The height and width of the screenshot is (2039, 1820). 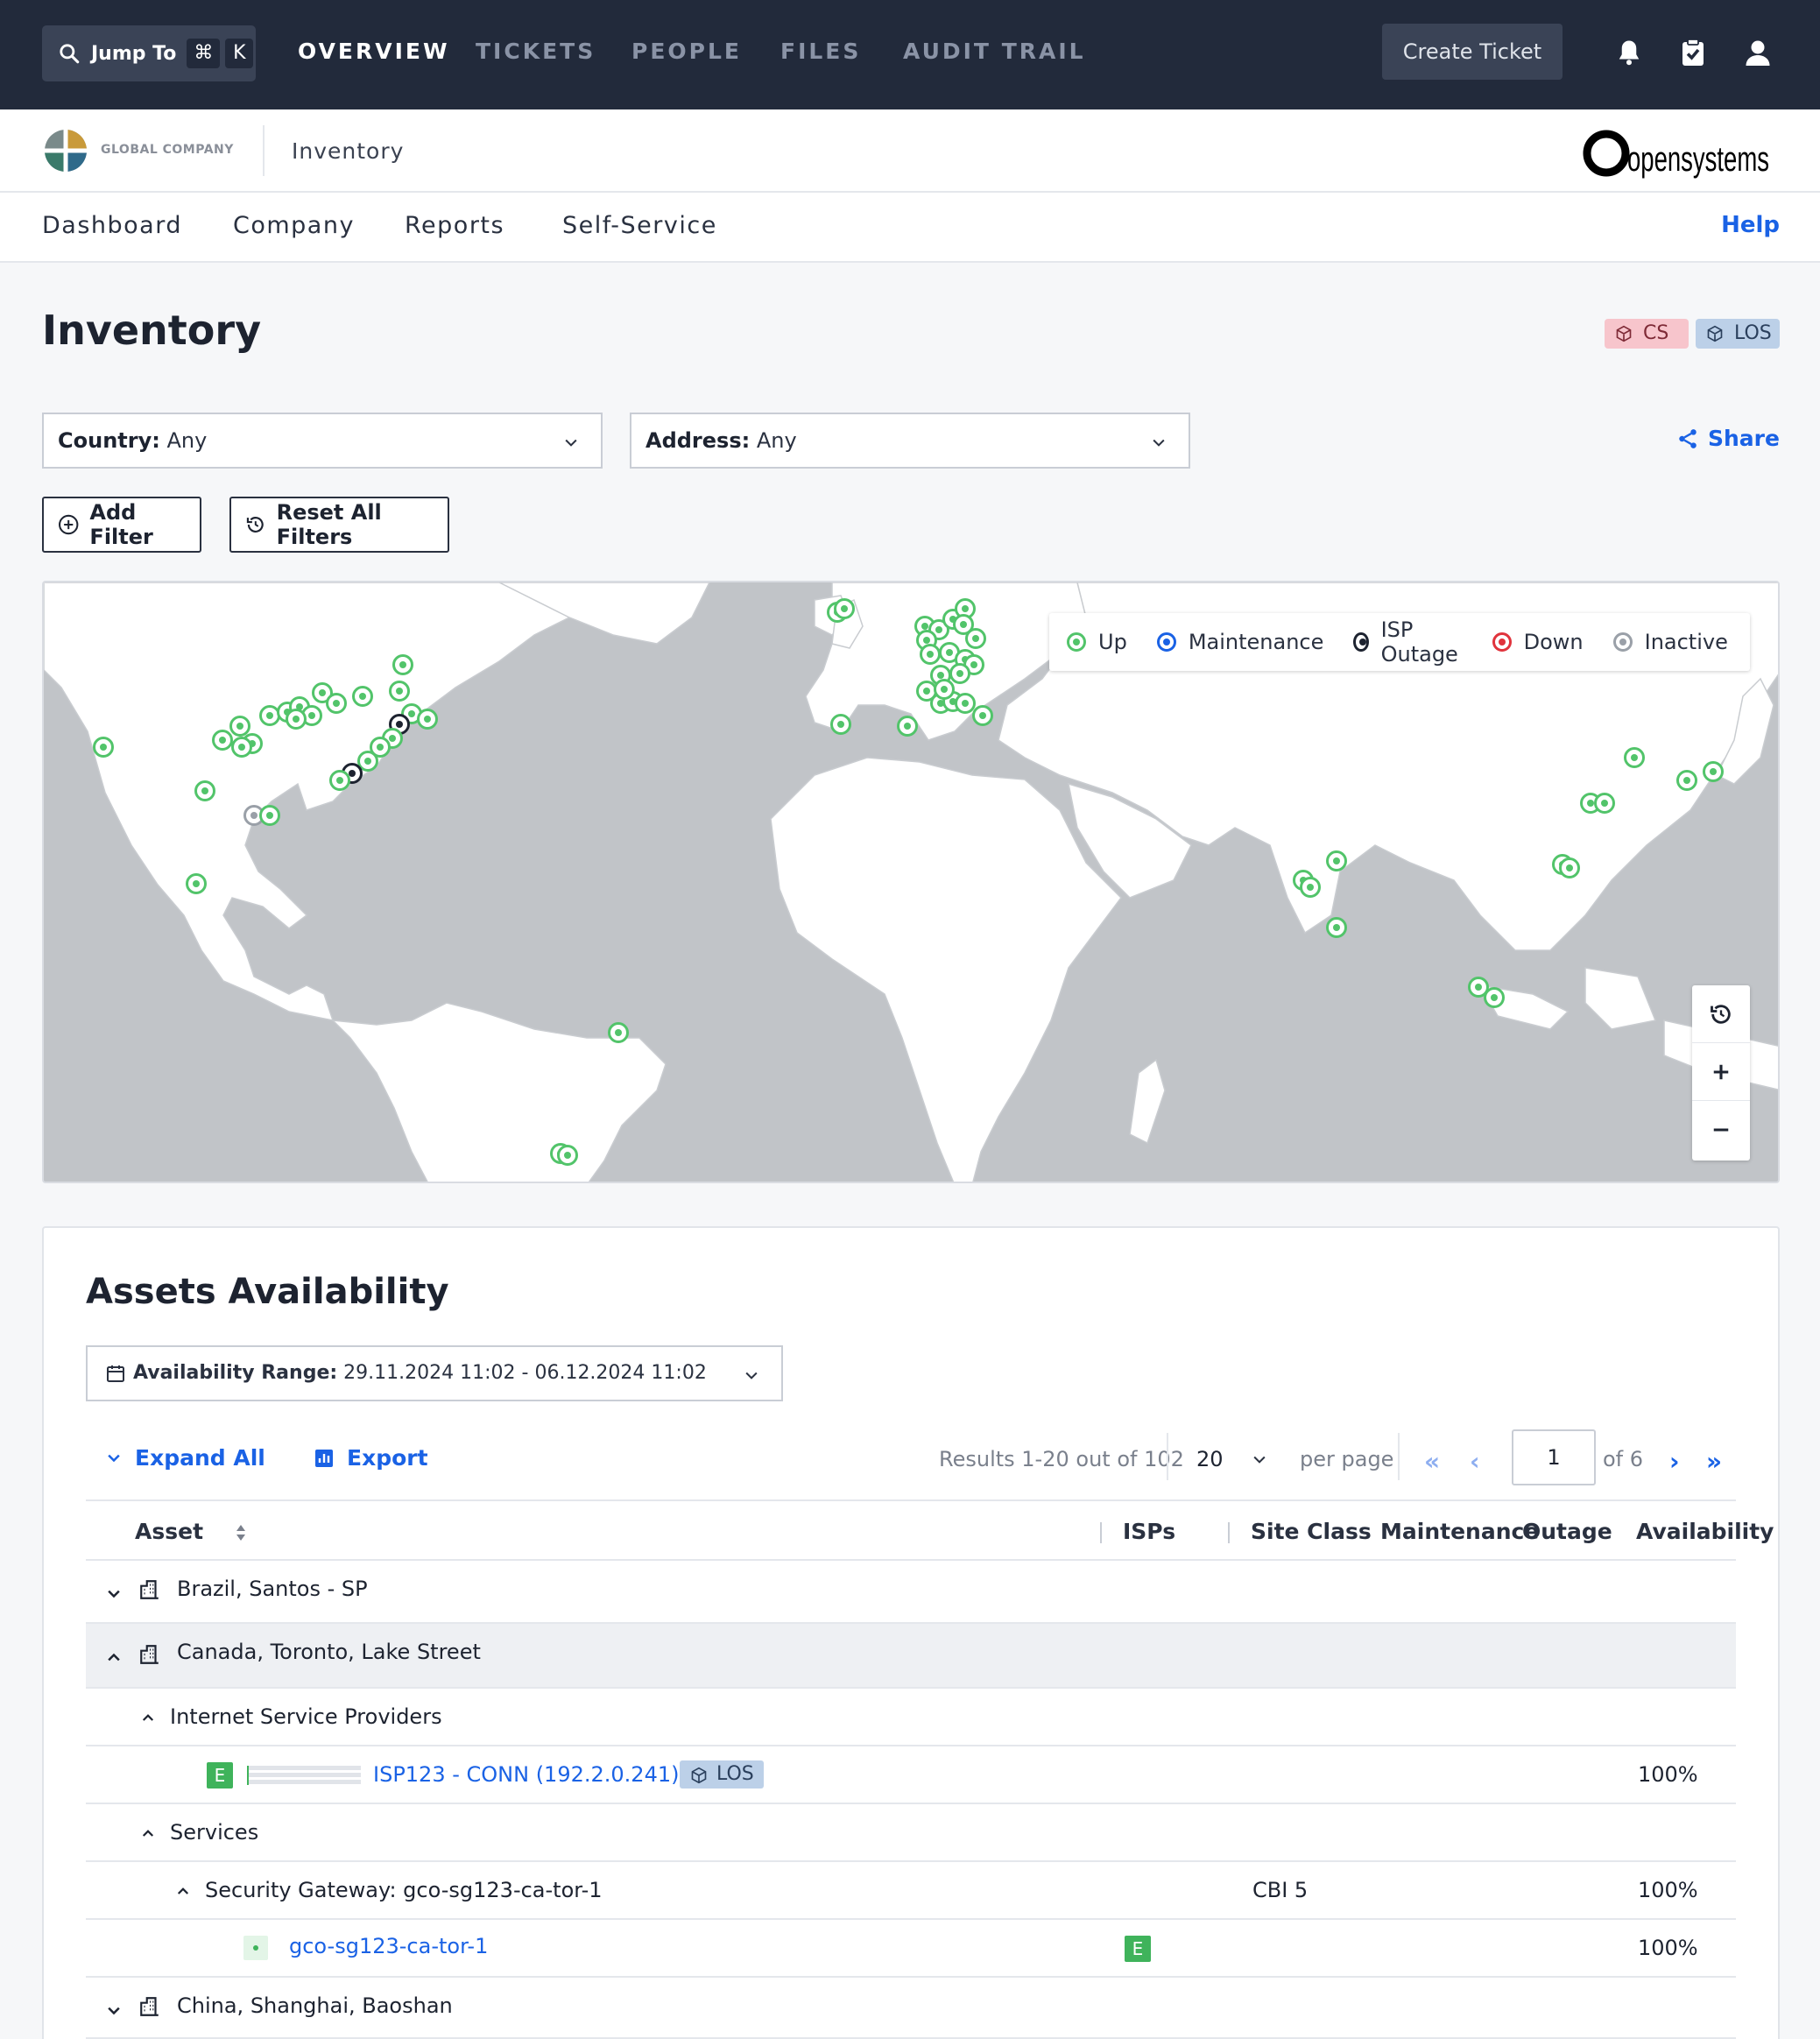 I want to click on tab-files: FILES, so click(x=820, y=51).